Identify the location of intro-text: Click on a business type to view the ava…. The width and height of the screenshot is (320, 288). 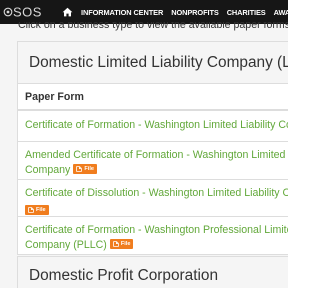
(153, 26).